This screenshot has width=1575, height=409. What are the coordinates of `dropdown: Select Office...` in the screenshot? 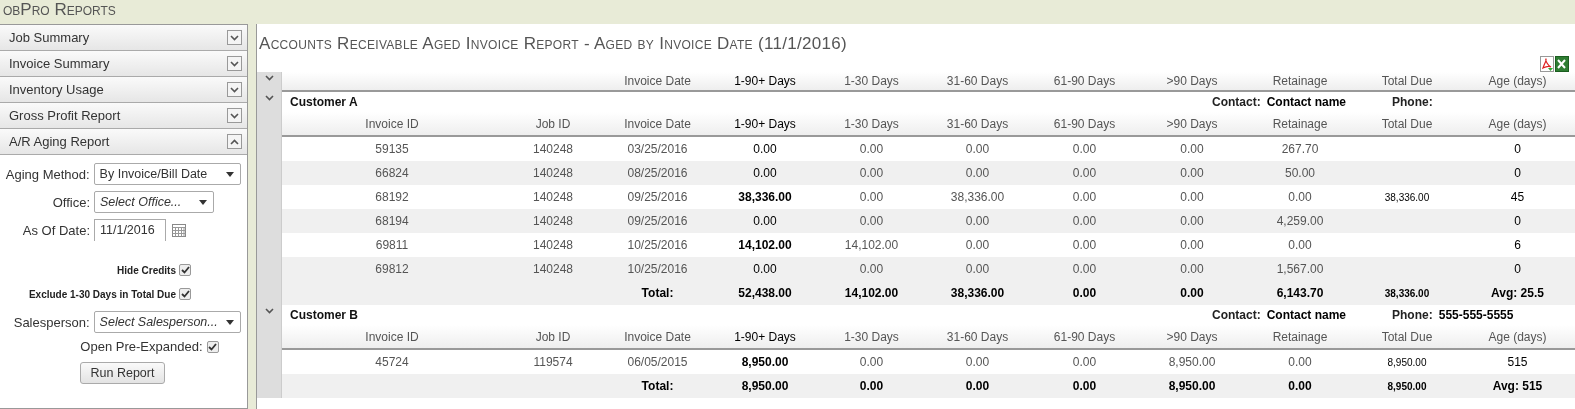 It's located at (154, 202).